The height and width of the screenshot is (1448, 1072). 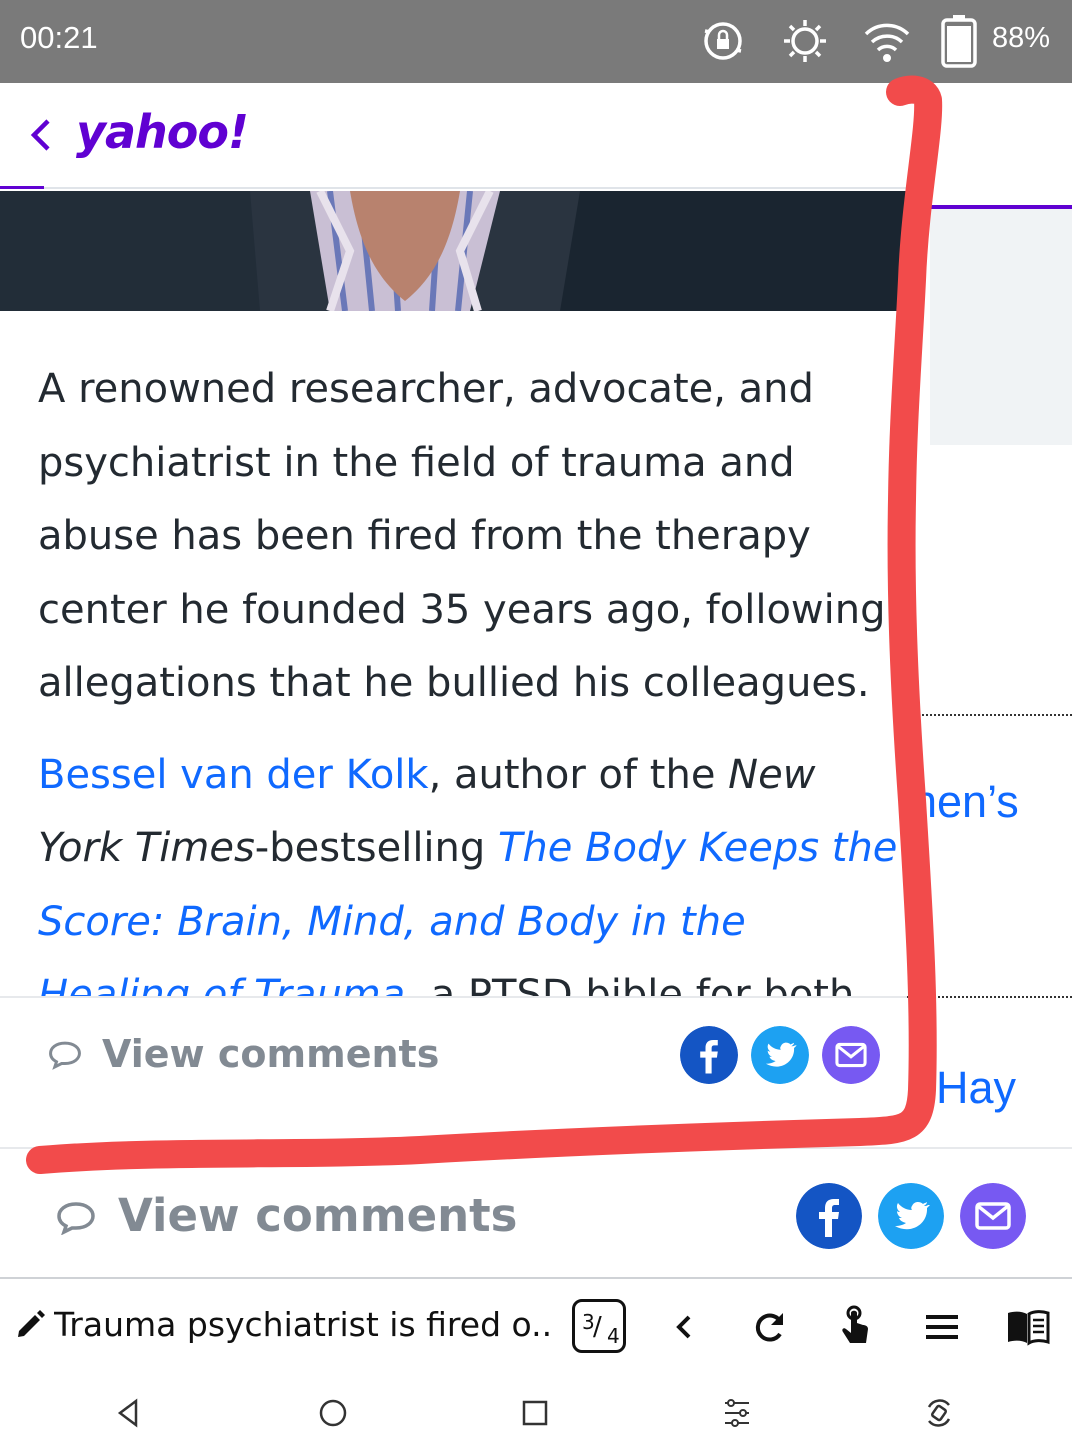 I want to click on background-panel, so click(x=1001, y=327).